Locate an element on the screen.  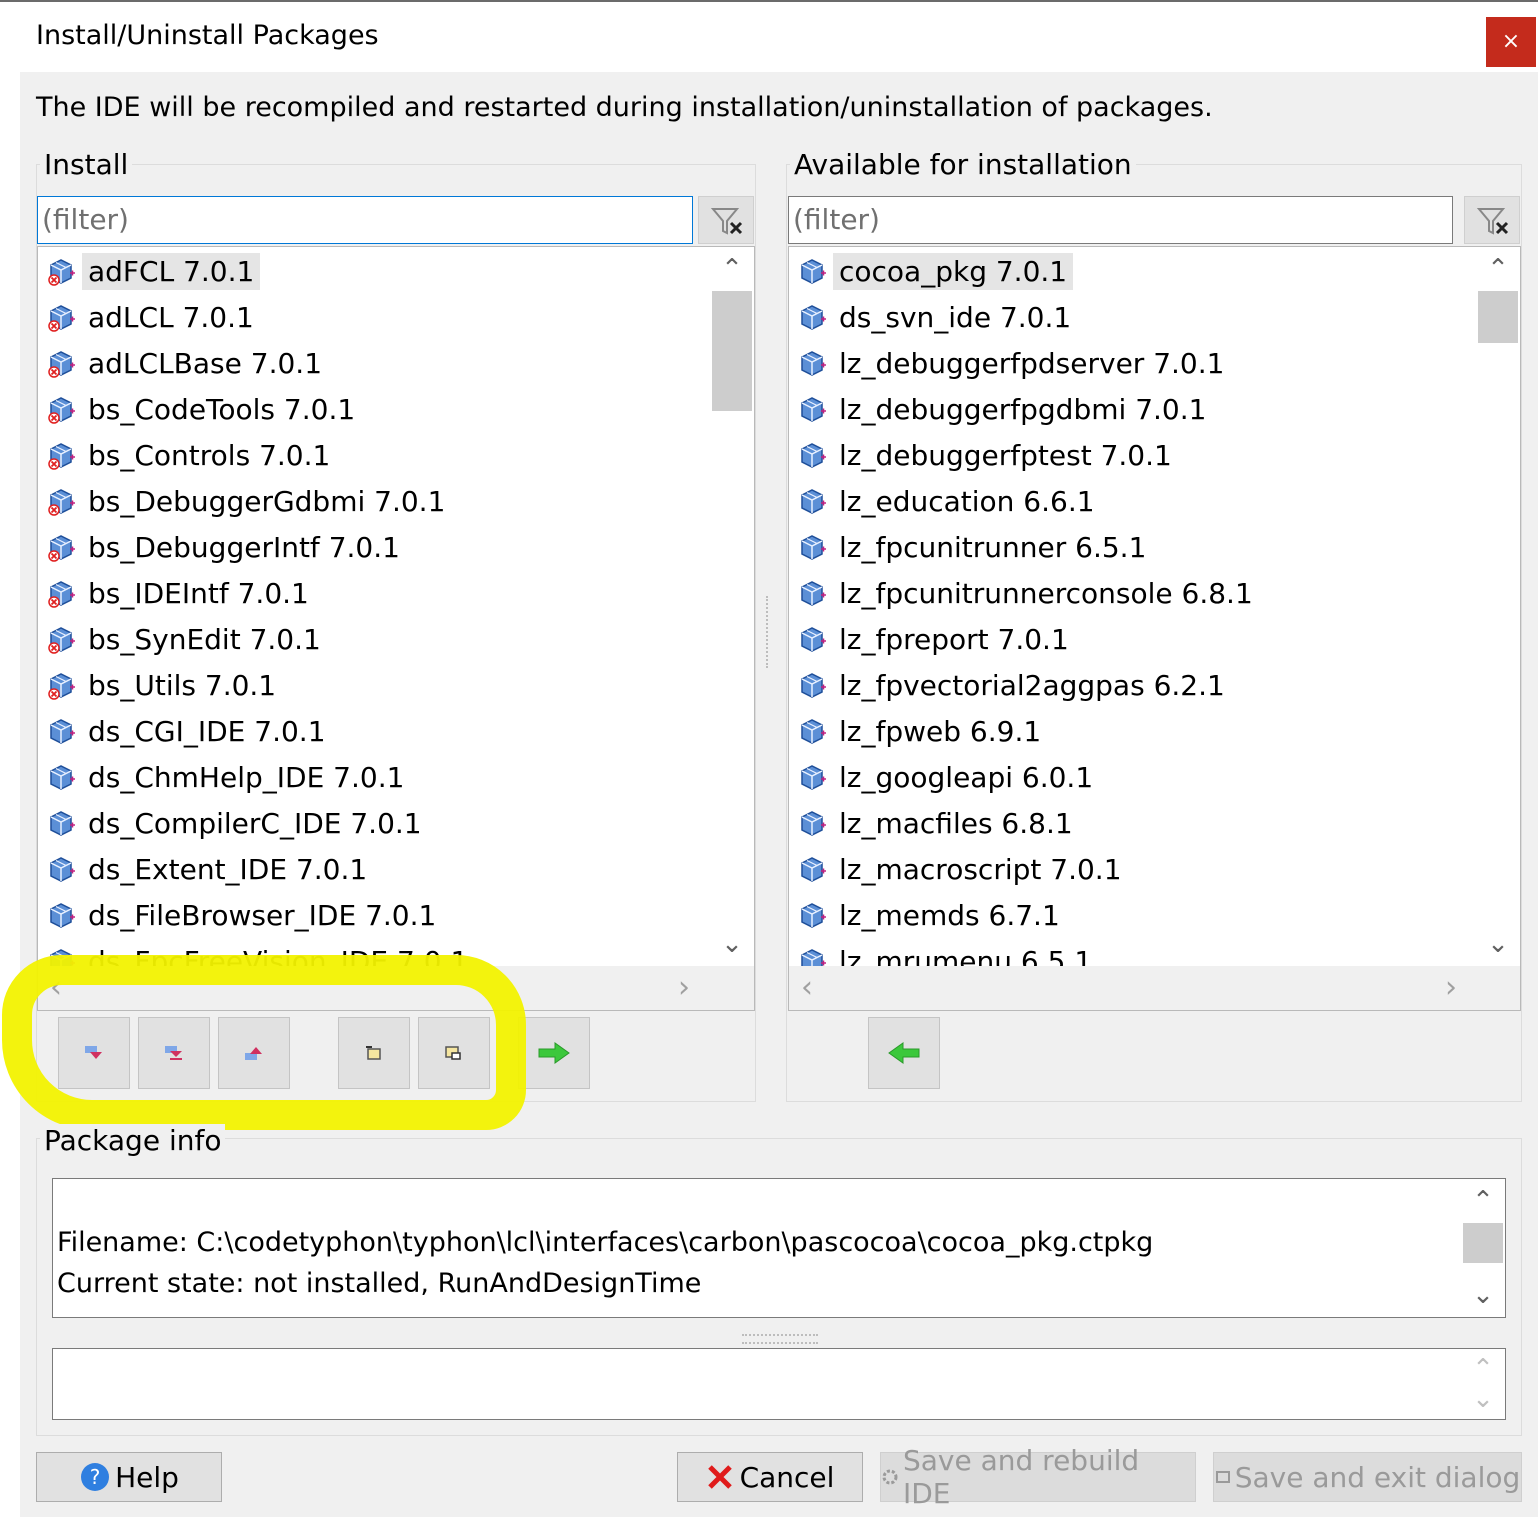
package-description-memo: ⌃ ⌄ is located at coordinates (779, 1384).